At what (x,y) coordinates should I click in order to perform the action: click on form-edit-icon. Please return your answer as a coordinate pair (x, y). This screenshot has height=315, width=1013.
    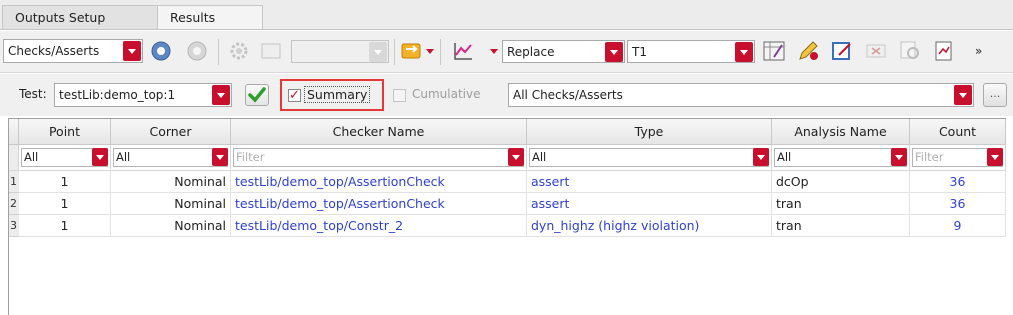
    Looking at the image, I should click on (842, 51).